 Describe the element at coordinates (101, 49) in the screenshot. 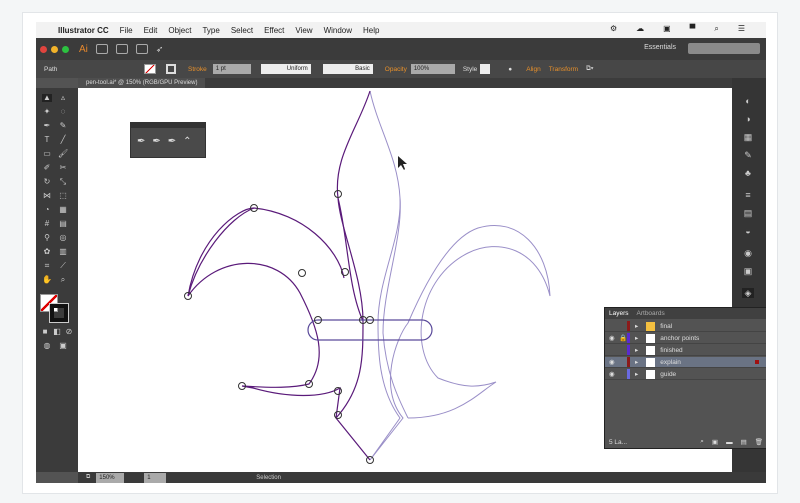

I see `bridge-button` at that location.